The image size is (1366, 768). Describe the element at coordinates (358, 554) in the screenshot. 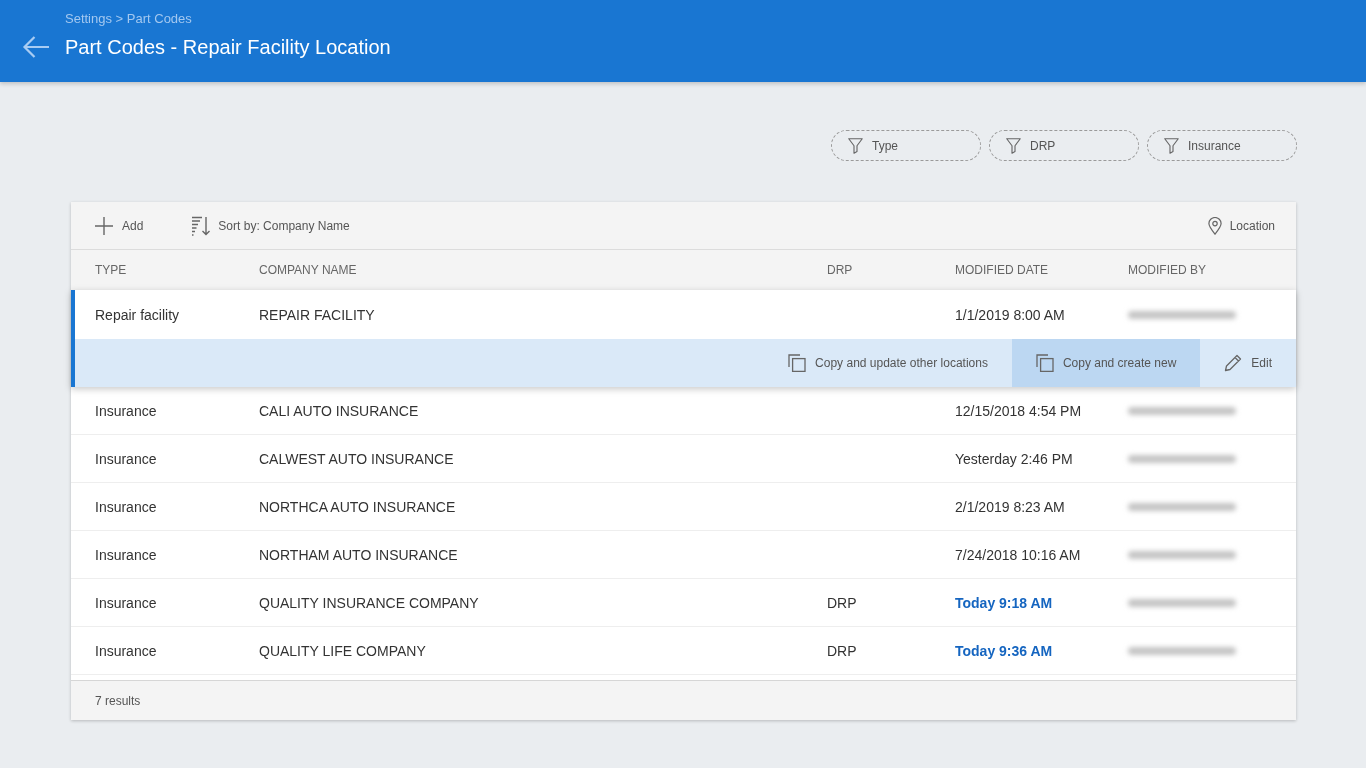

I see `table-cell: NORTHAM AUTO INSURANCE` at that location.